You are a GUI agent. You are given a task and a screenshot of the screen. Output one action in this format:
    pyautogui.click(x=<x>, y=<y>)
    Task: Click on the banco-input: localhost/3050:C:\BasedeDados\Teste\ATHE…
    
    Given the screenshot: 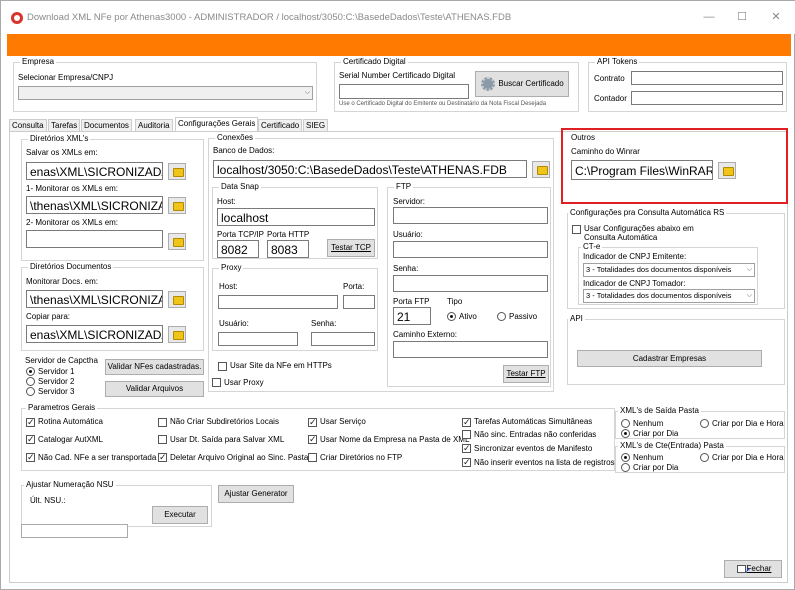 What is the action you would take?
    pyautogui.click(x=370, y=169)
    